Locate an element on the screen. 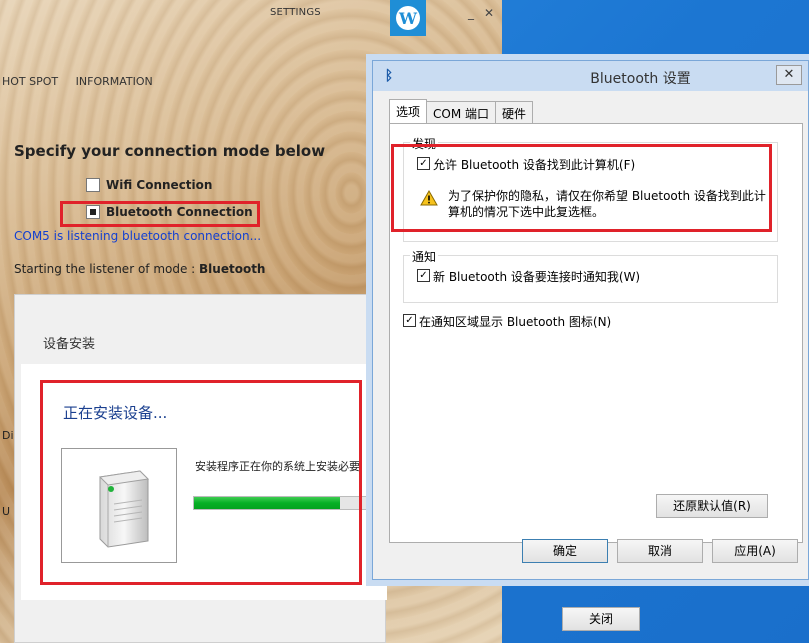 The width and height of the screenshot is (809, 643). bt-tabs: 选项 COM 端口 硬件 is located at coordinates (461, 112).